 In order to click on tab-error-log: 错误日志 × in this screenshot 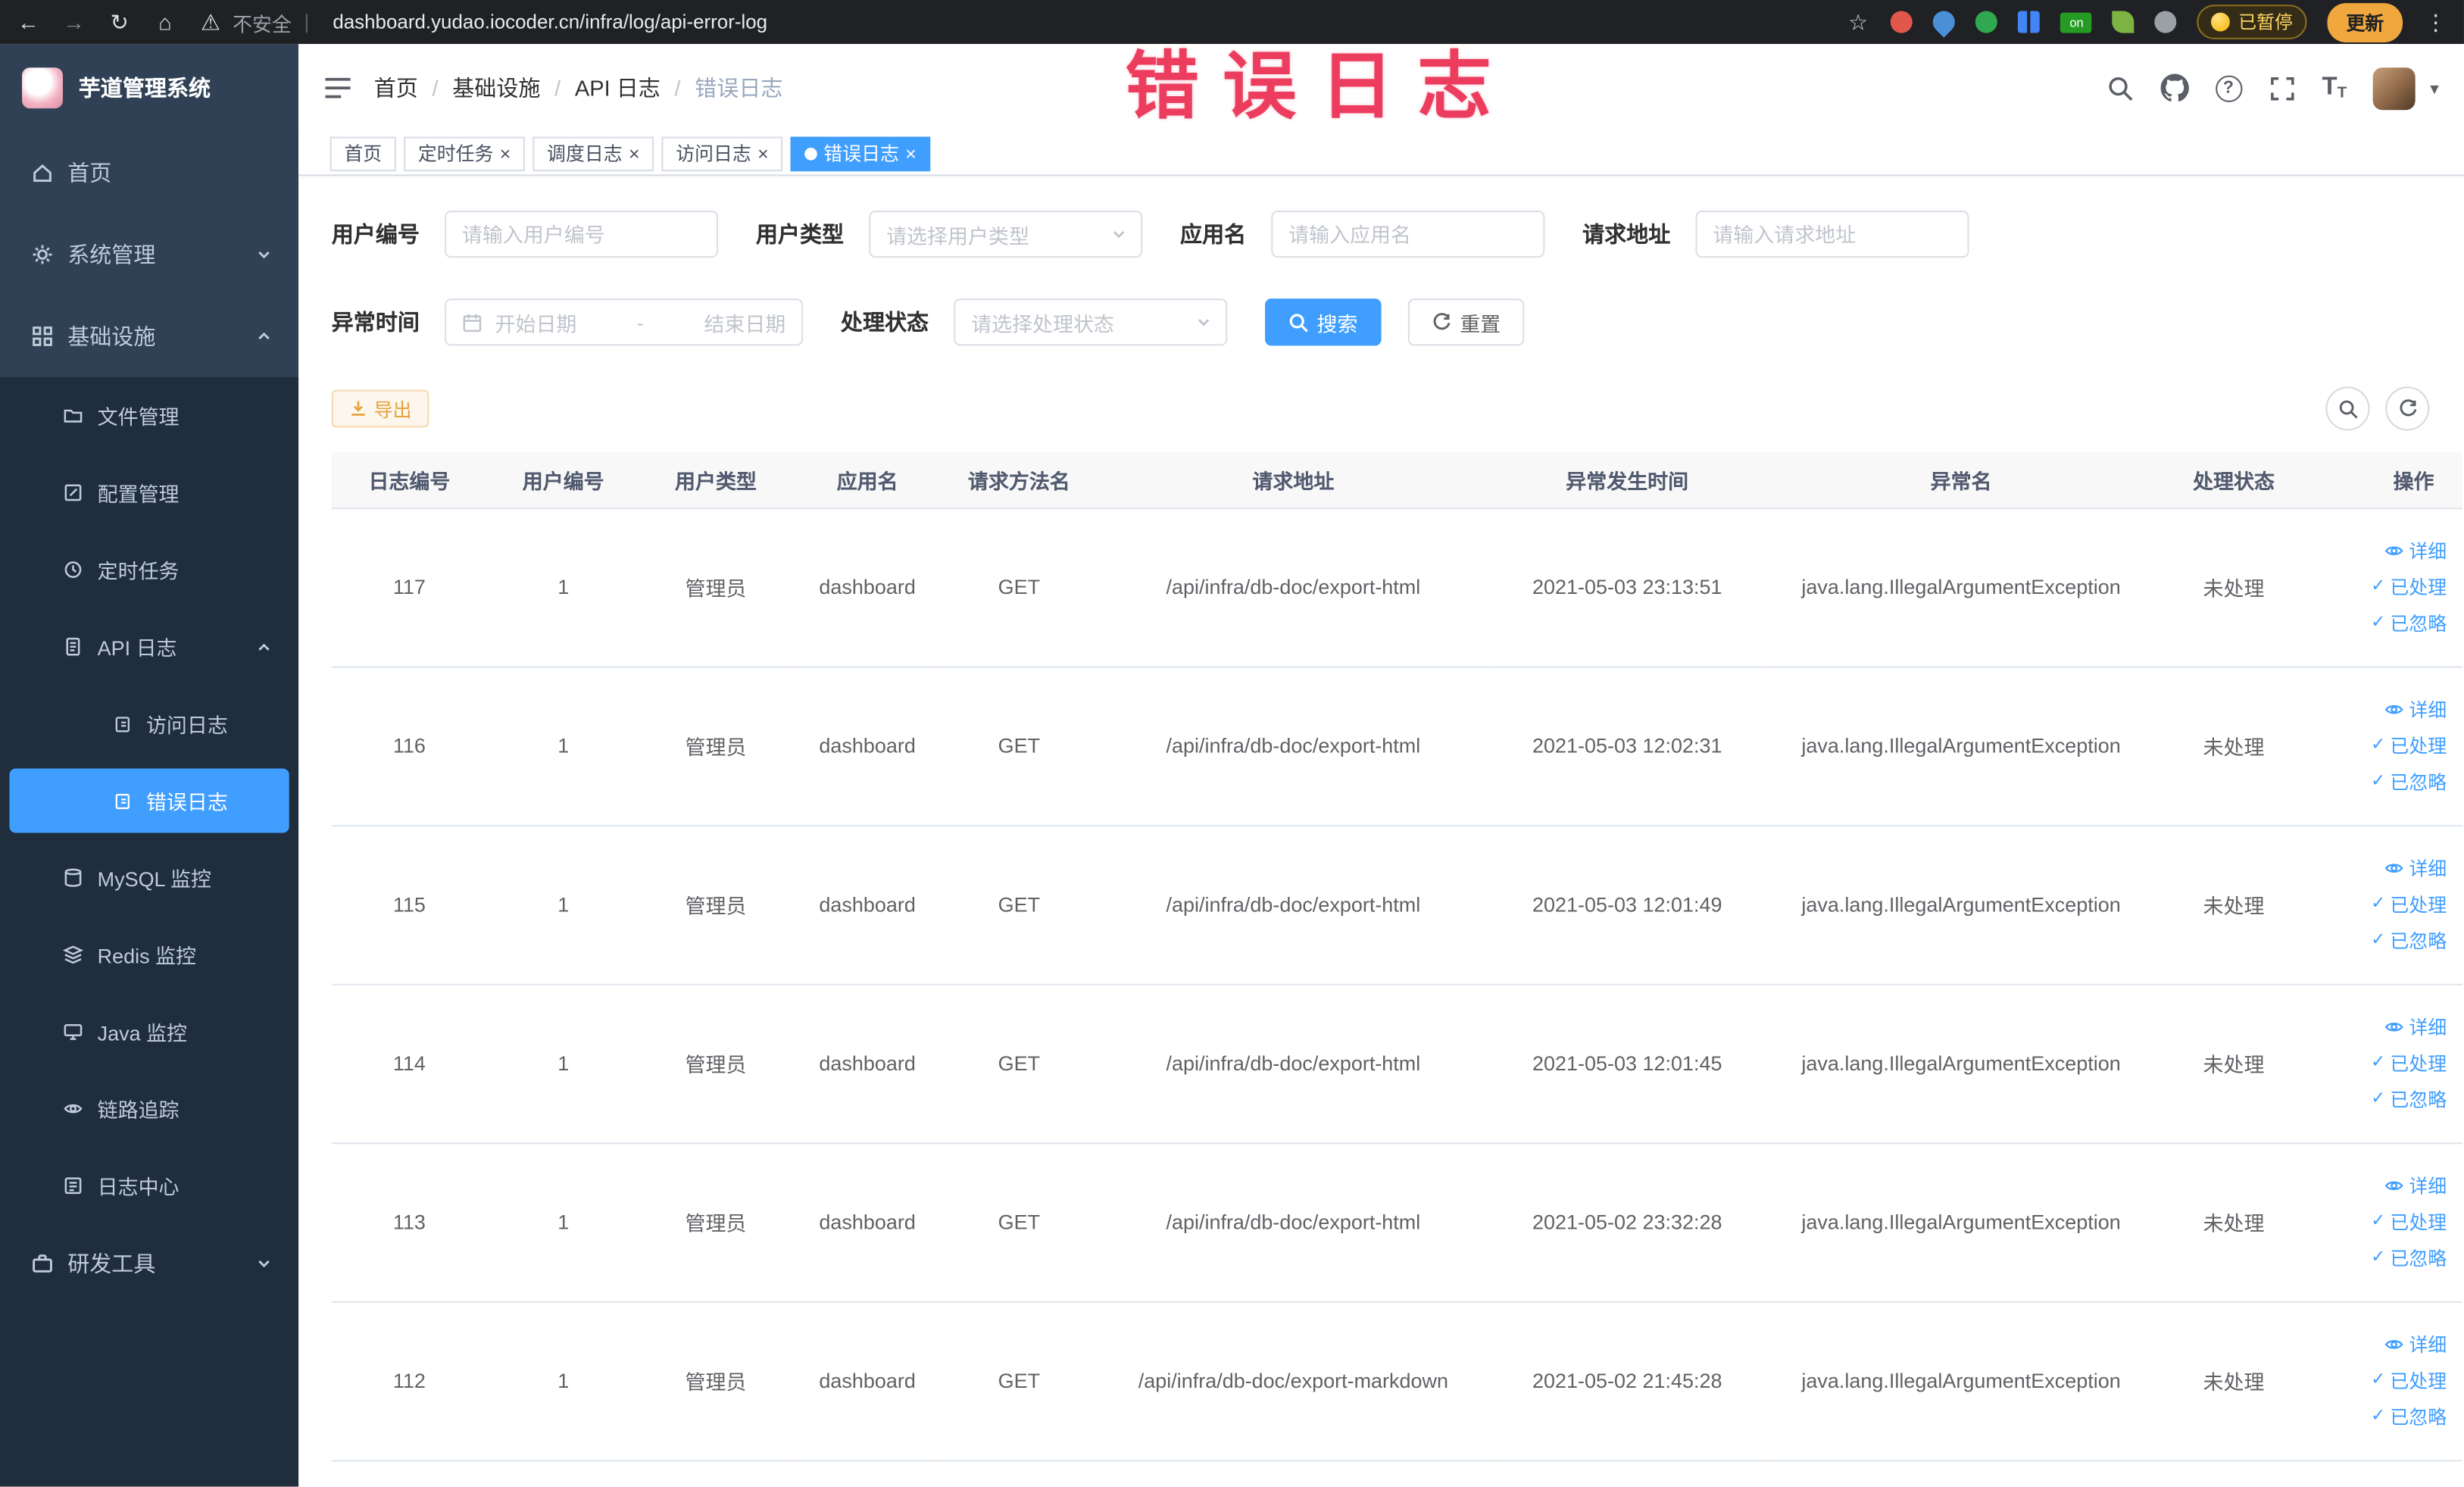, I will do `click(860, 153)`.